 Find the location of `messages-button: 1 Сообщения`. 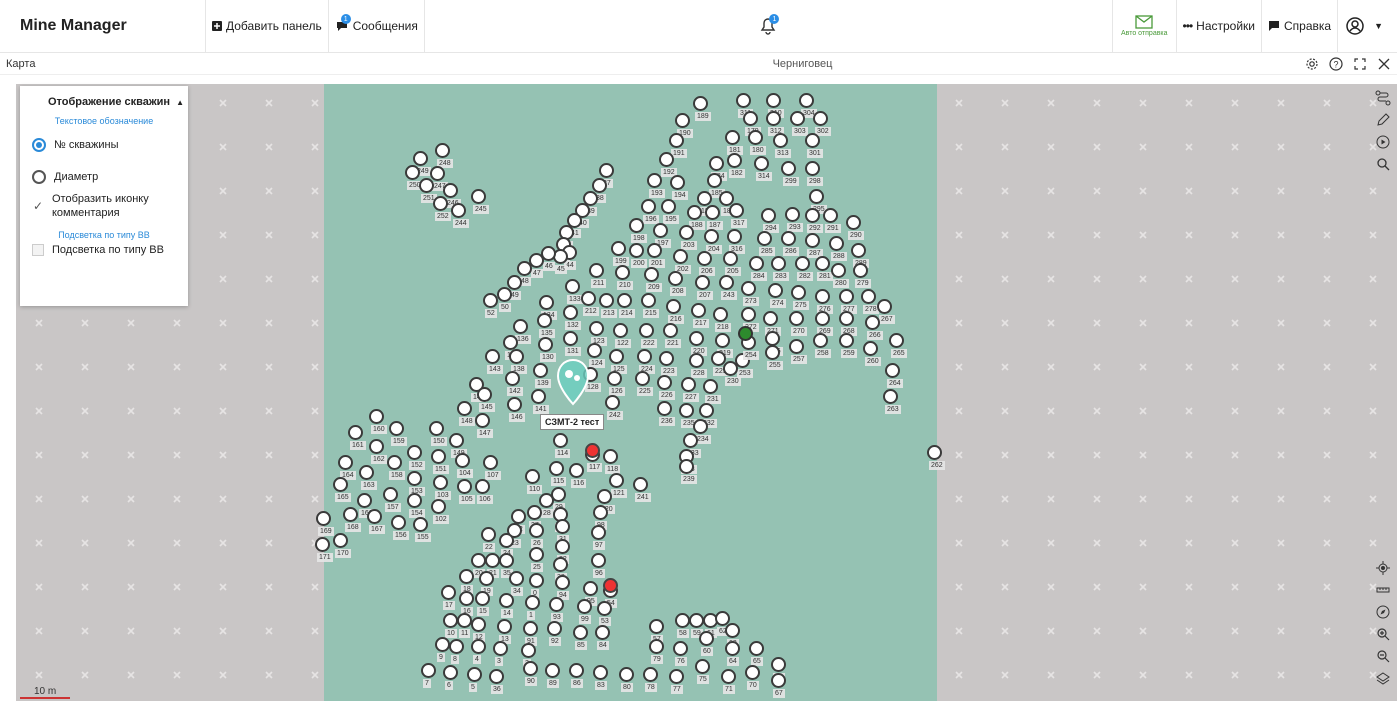

messages-button: 1 Сообщения is located at coordinates (377, 26).